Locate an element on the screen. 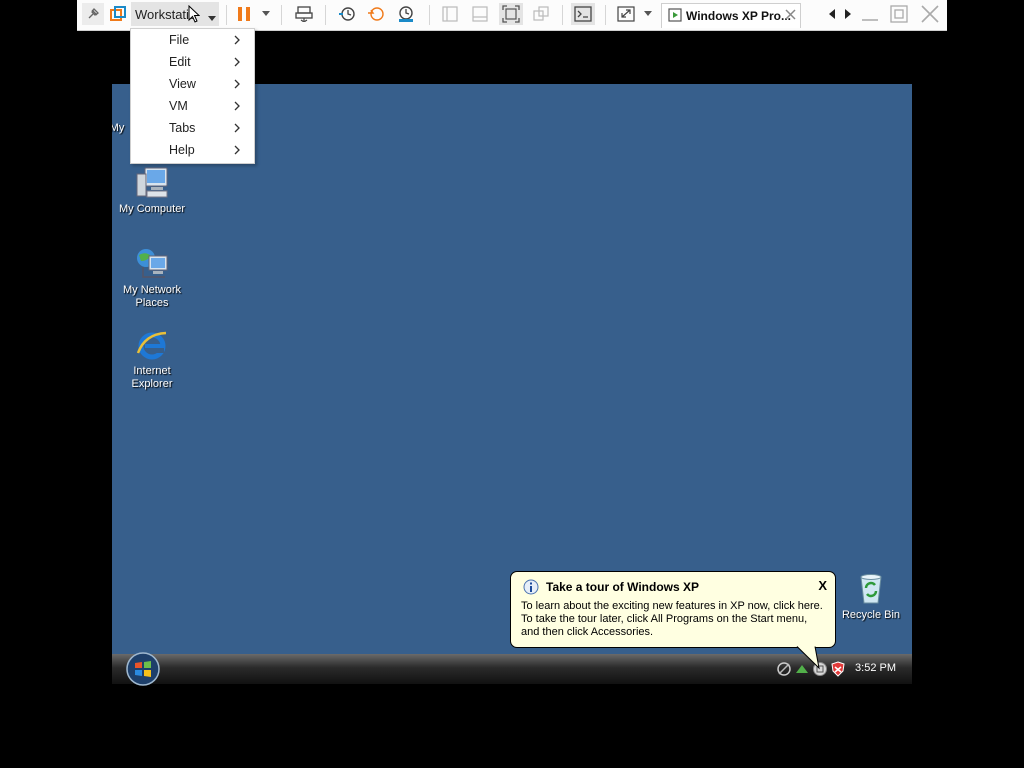 The width and height of the screenshot is (1024, 768). windows-logo-icon is located at coordinates (143, 669).